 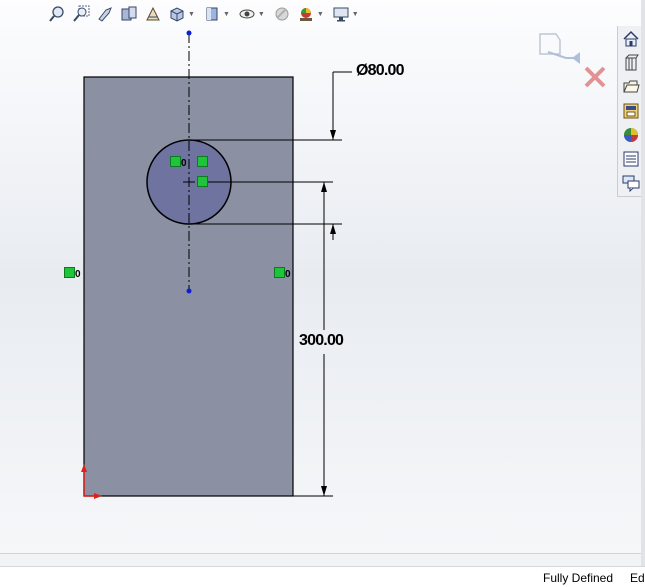 I want to click on appearances-icon, so click(x=631, y=135).